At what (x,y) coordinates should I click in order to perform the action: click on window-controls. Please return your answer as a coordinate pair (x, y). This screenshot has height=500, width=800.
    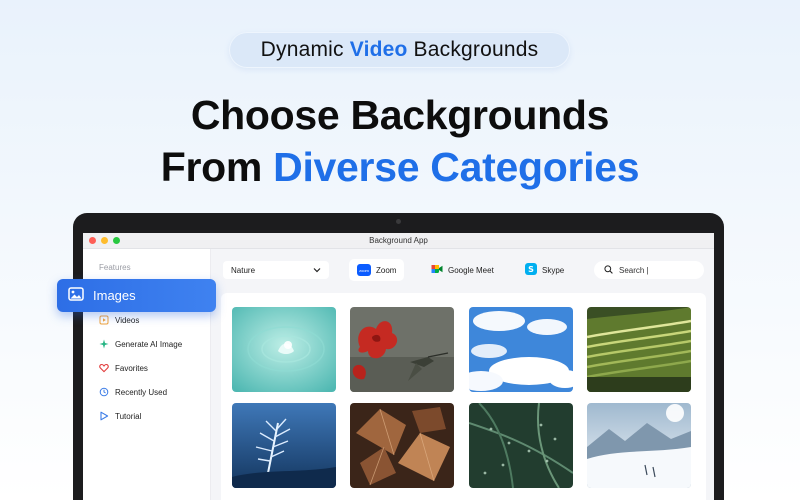
    Looking at the image, I should click on (104, 240).